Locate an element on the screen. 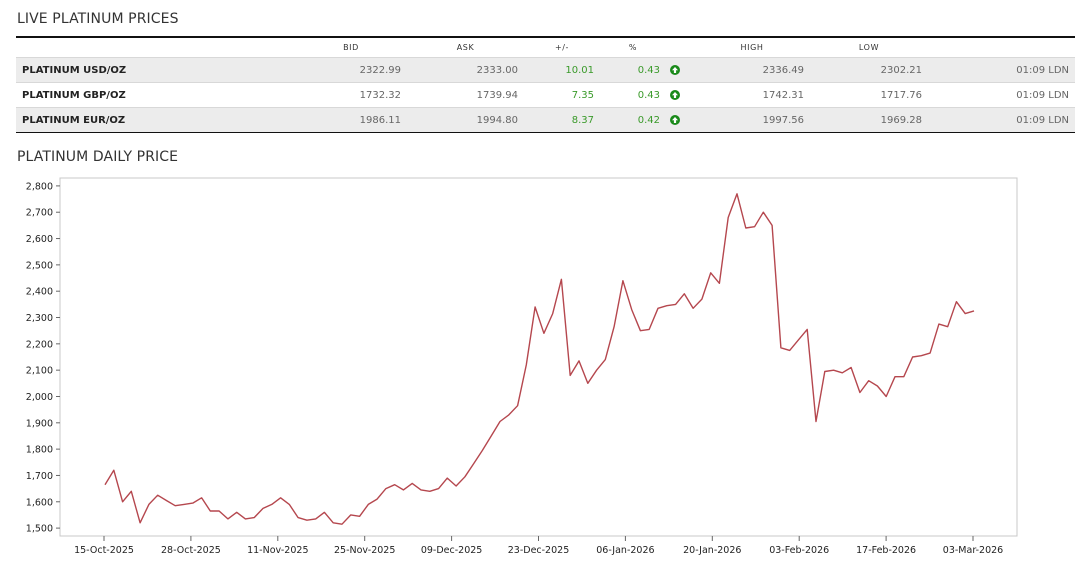  row-low: 1717.76 is located at coordinates (869, 95).